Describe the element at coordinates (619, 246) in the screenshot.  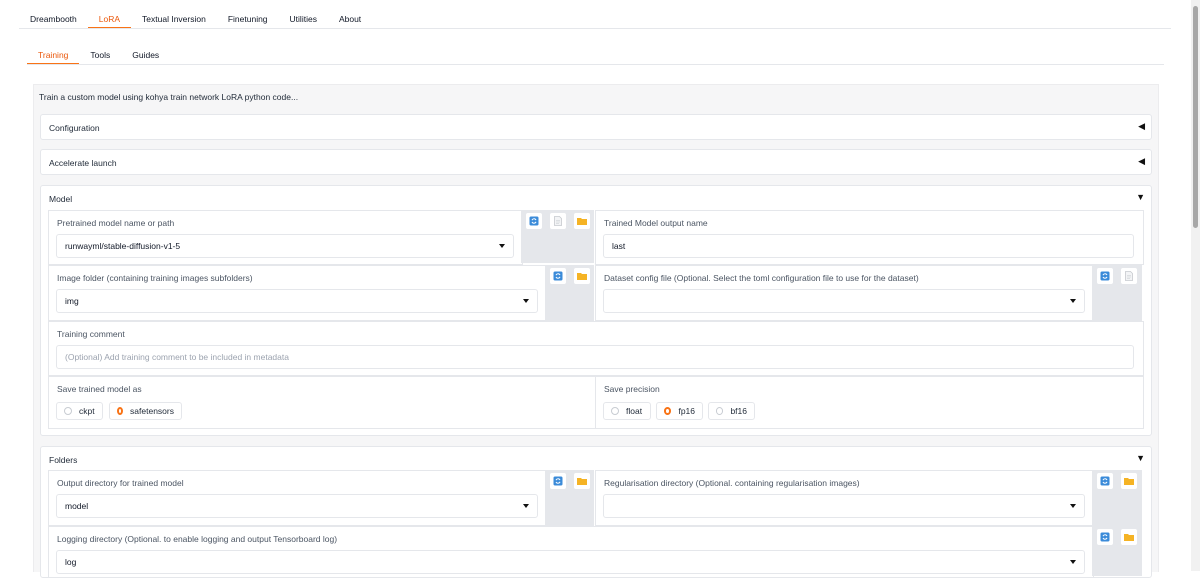
I see `output-name-value: last` at that location.